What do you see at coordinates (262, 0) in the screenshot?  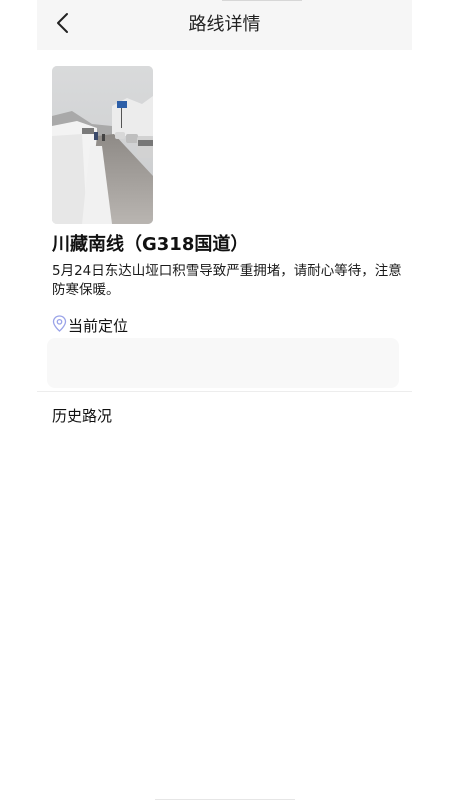 I see `status-bar-line` at bounding box center [262, 0].